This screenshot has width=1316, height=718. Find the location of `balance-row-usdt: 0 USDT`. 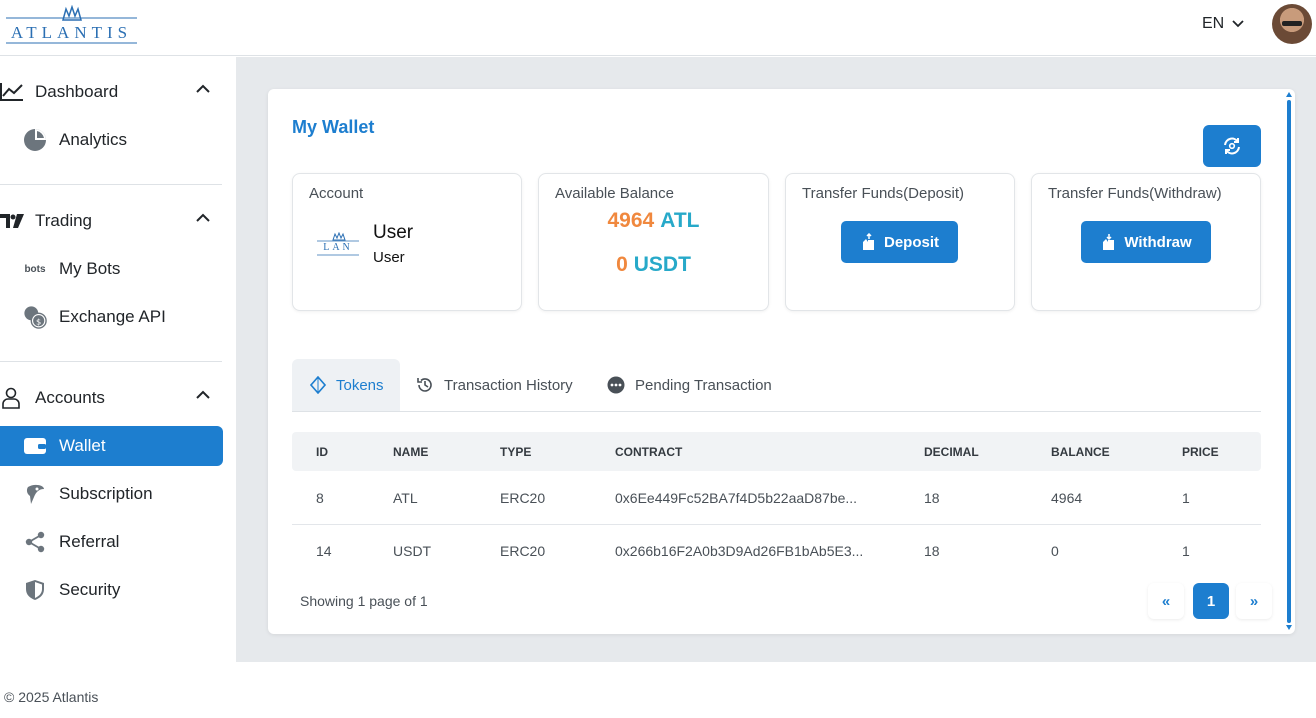

balance-row-usdt: 0 USDT is located at coordinates (653, 265).